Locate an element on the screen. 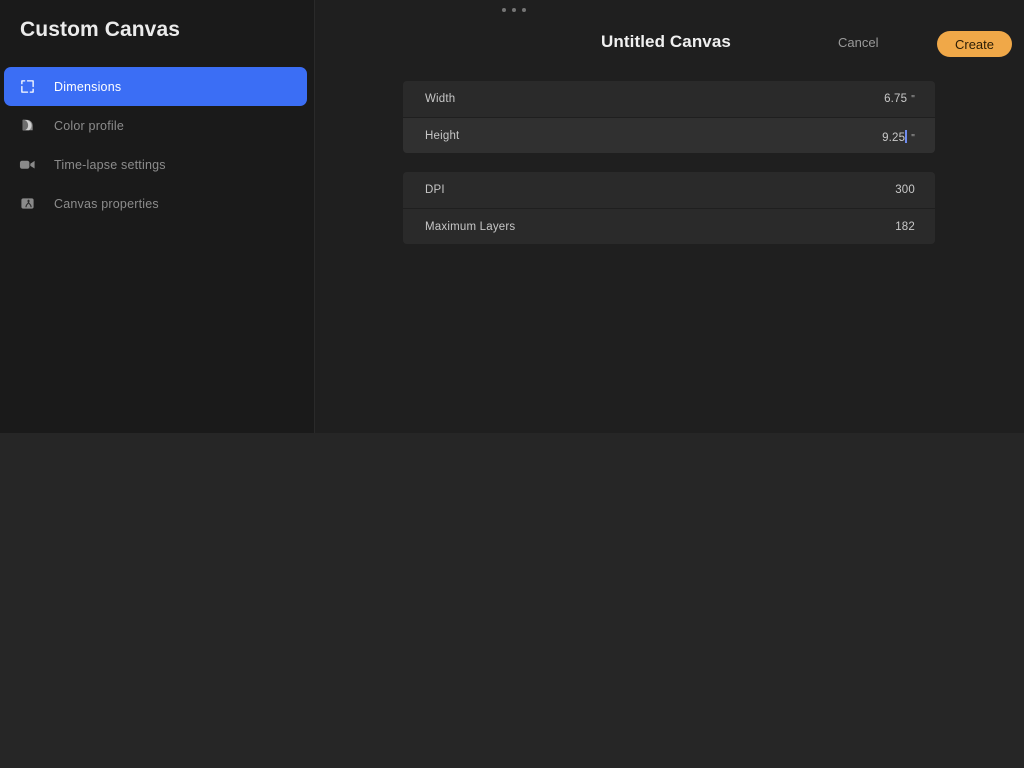 This screenshot has width=1024, height=768. field-value-height: 9.25 " is located at coordinates (898, 136).